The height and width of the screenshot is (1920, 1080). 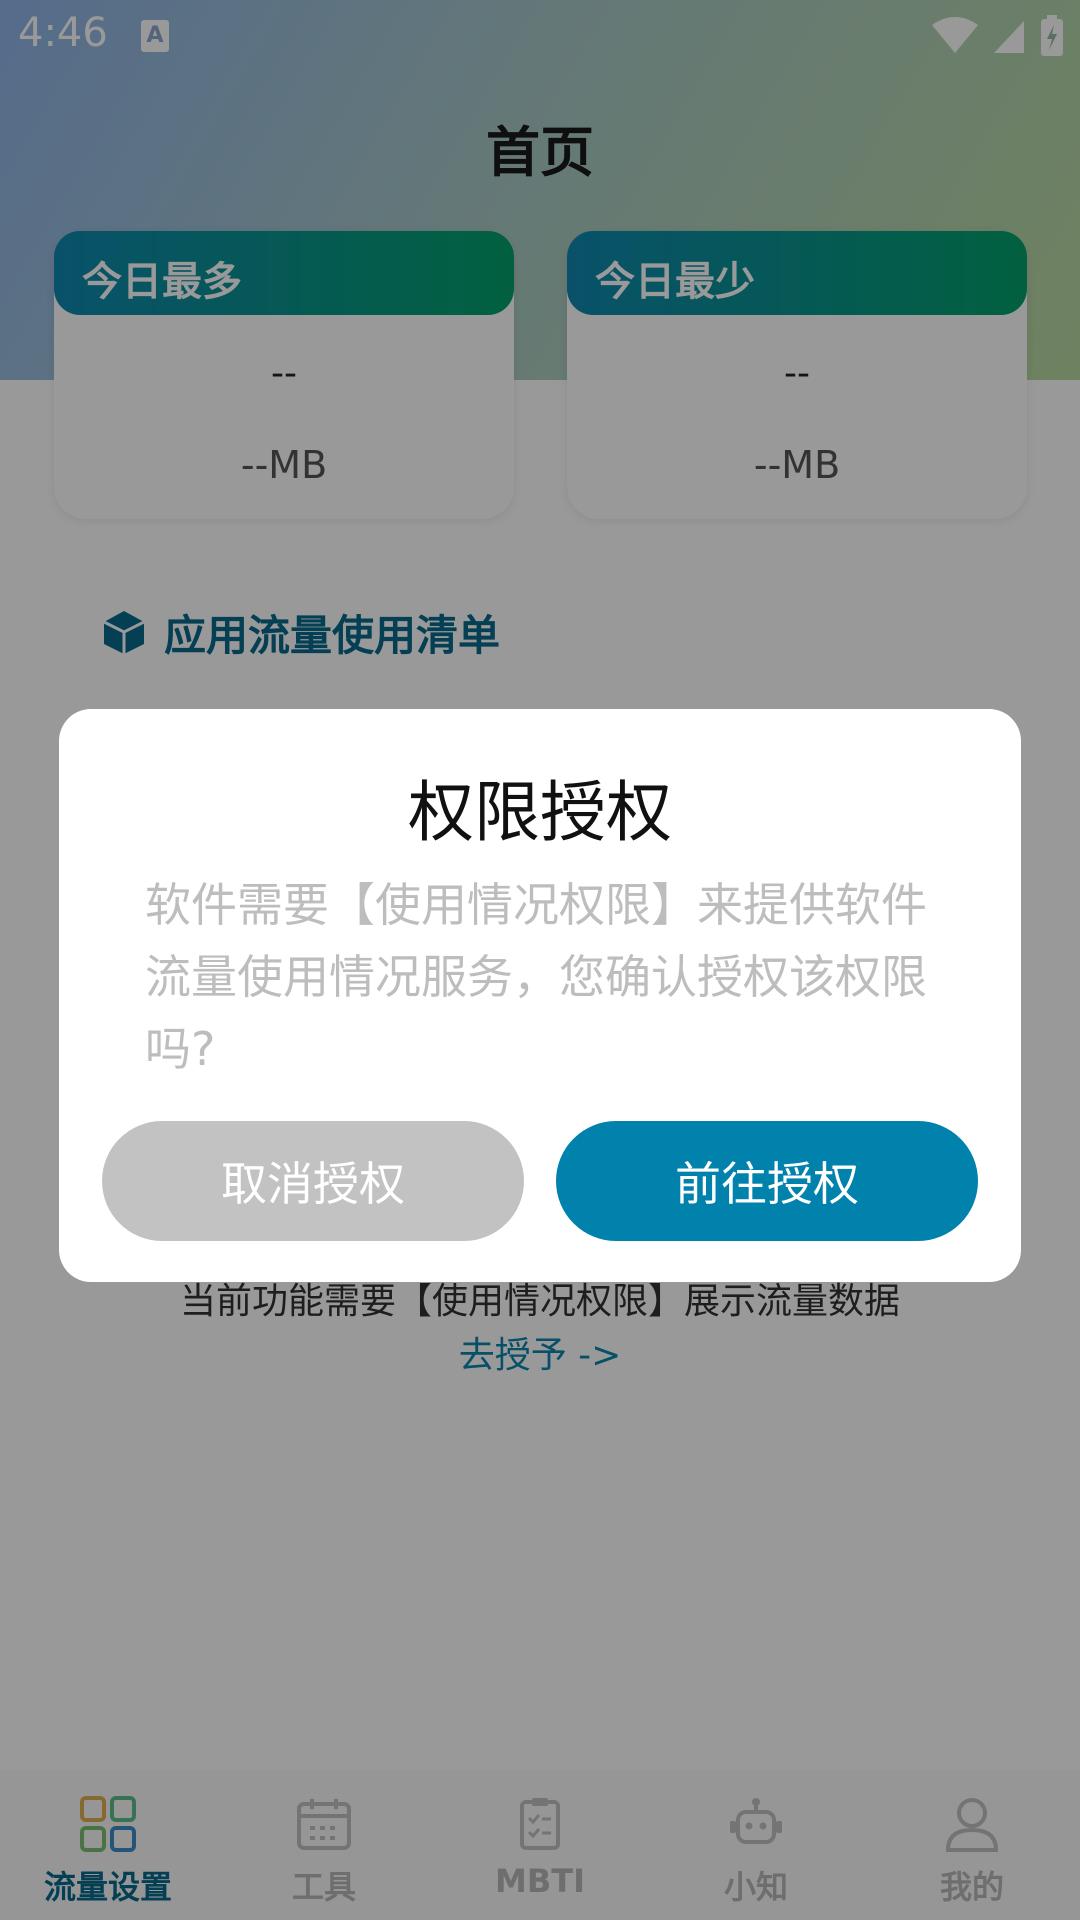 I want to click on cancel-authorization-button: 取消授权, so click(x=313, y=1181).